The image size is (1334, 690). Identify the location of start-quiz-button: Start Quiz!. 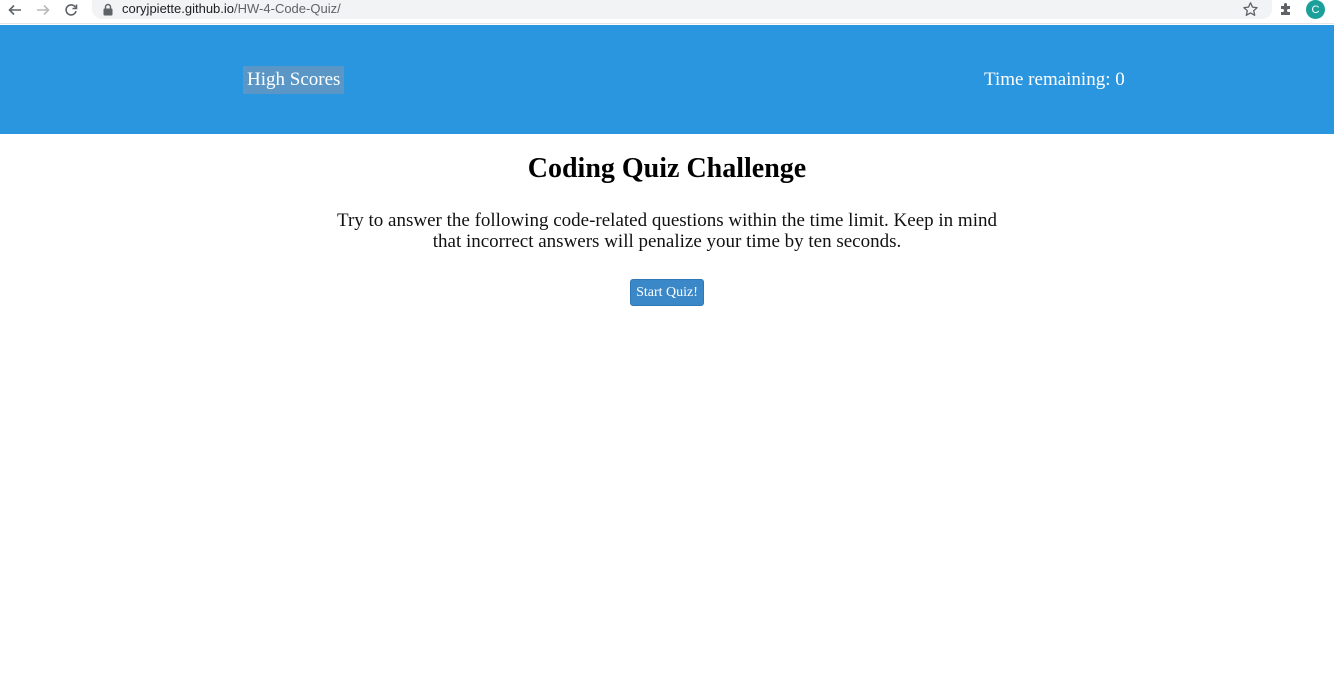
(667, 292).